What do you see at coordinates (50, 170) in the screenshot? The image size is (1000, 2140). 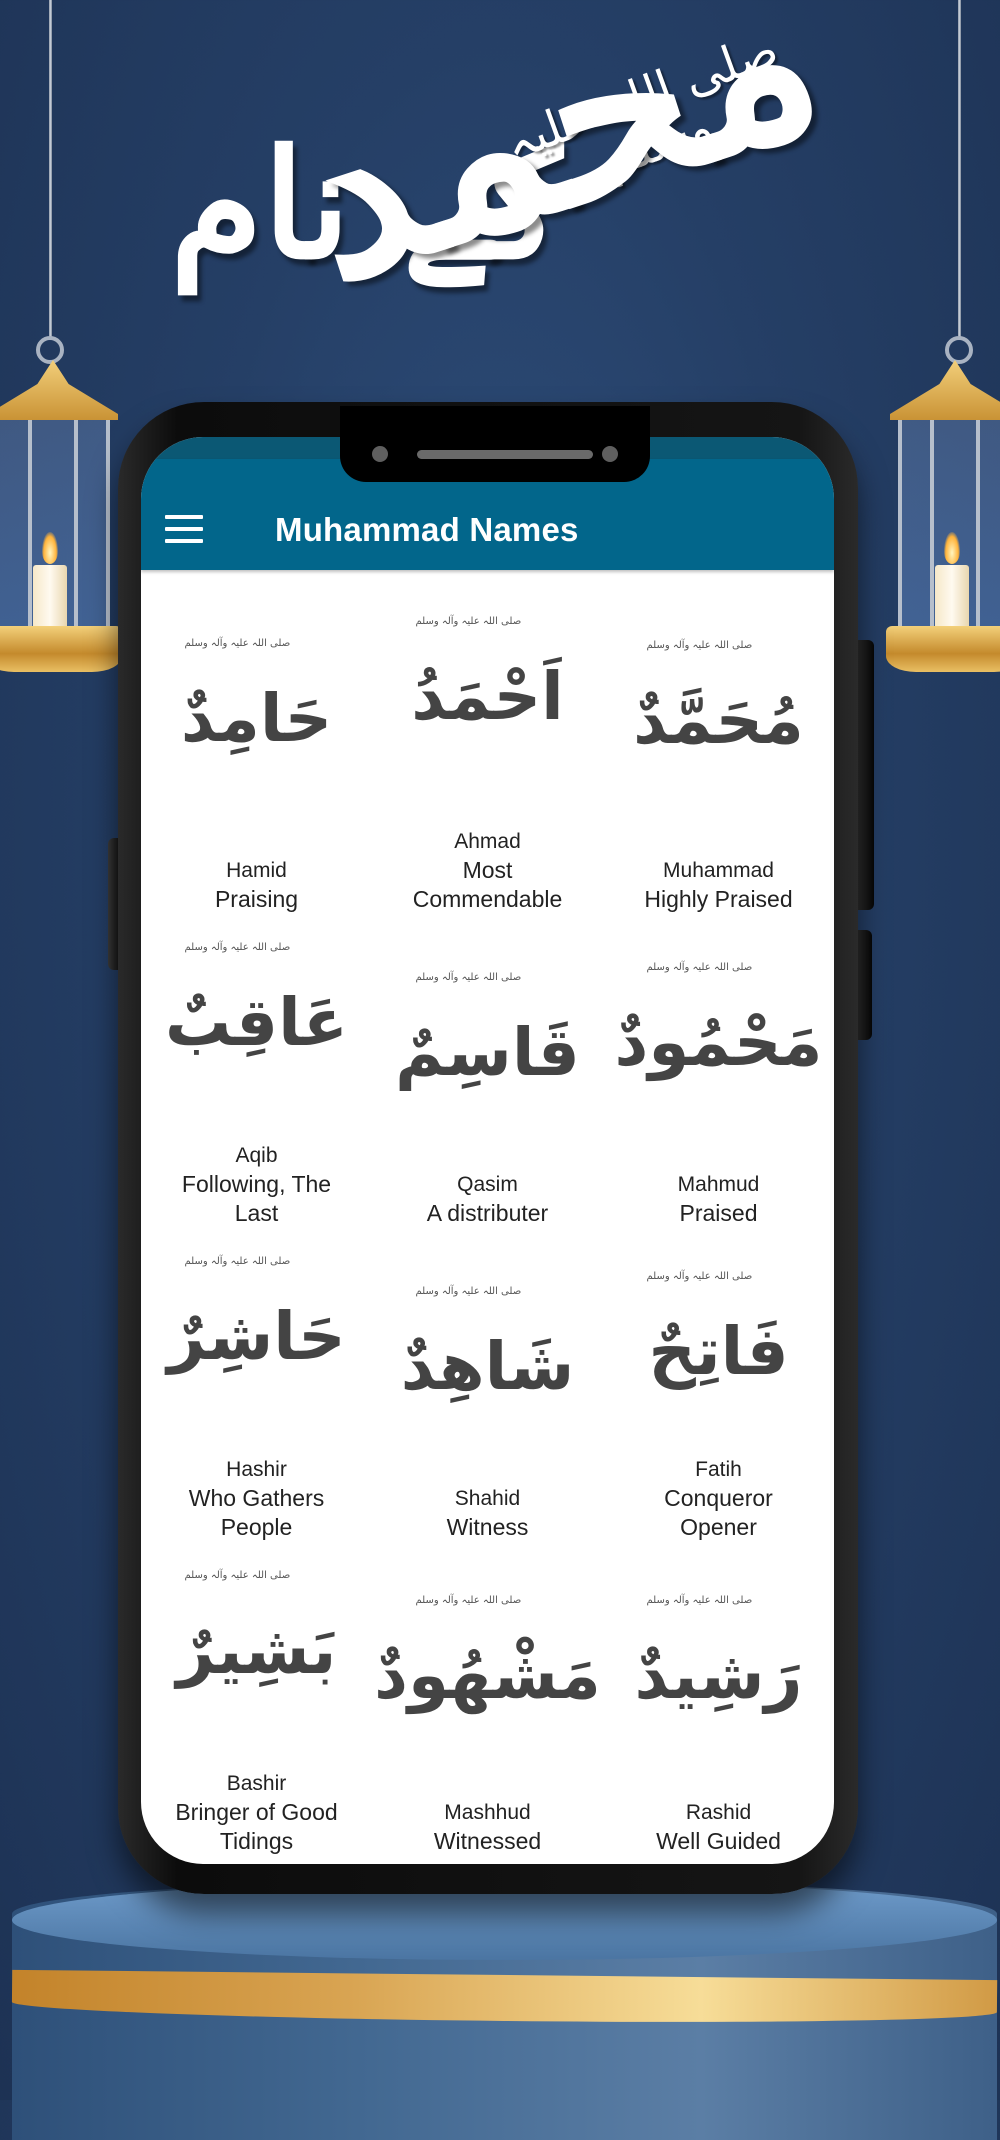 I see `left-lantern-chain` at bounding box center [50, 170].